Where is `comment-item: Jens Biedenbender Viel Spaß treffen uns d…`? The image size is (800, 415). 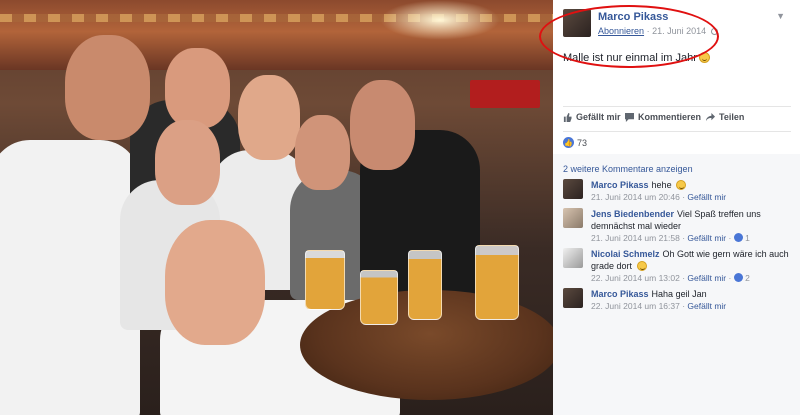
comment-item: Jens Biedenbender Viel Spaß treffen uns d… is located at coordinates (679, 227).